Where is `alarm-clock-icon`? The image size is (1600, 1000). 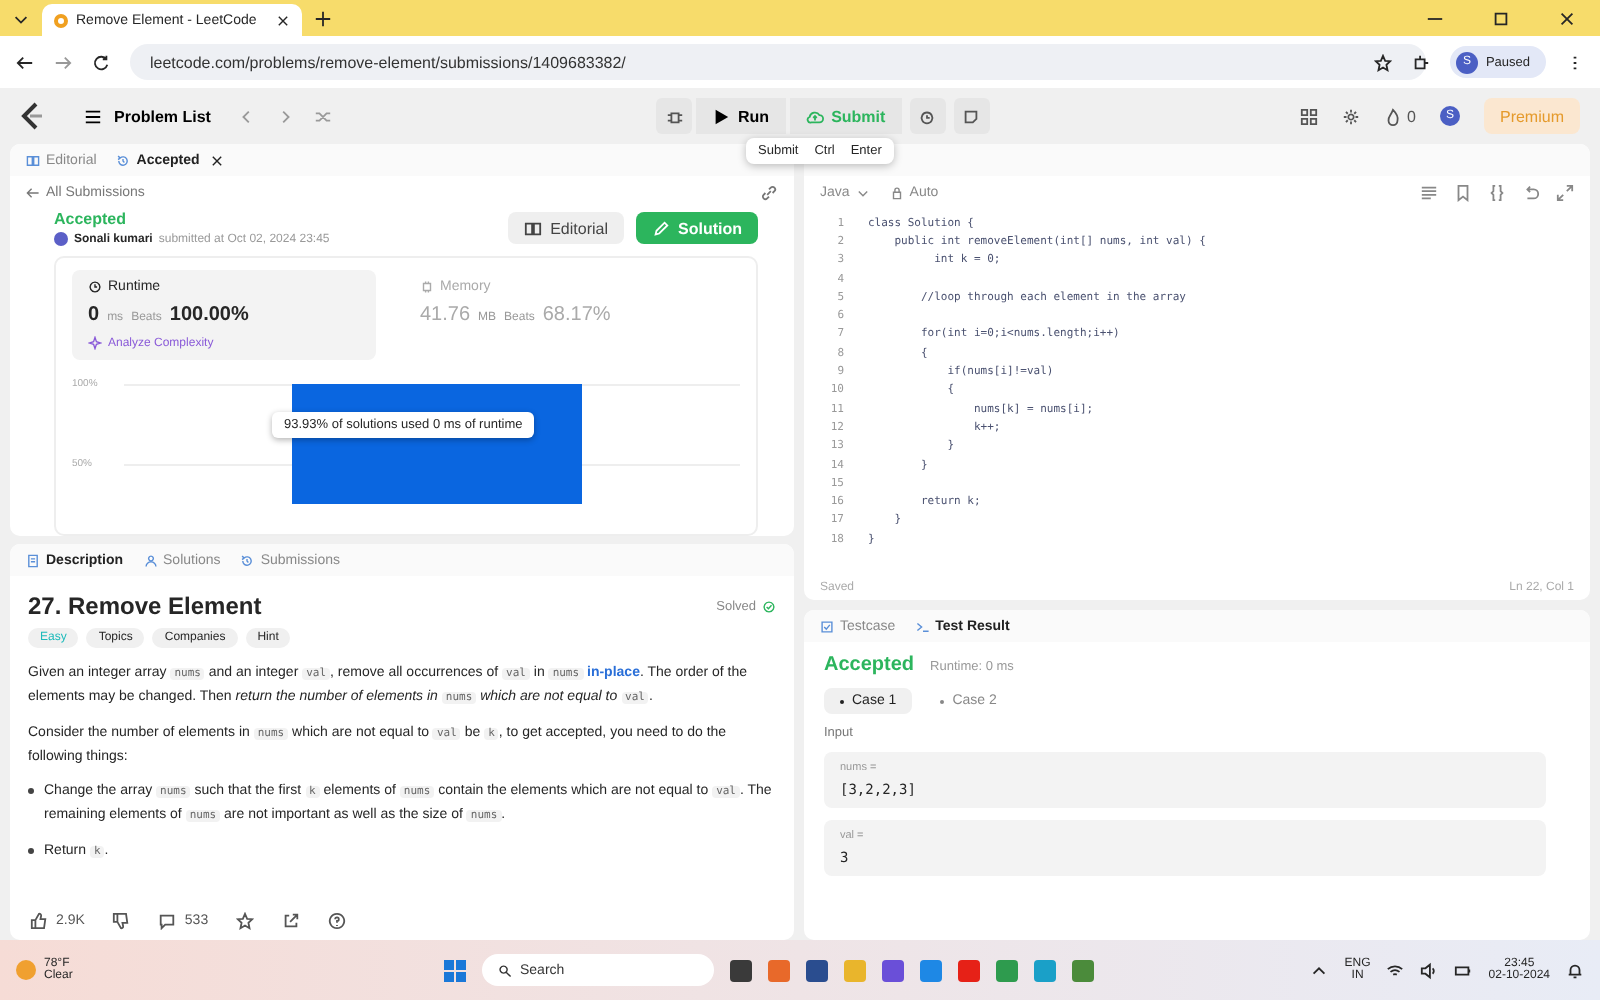
alarm-clock-icon is located at coordinates (927, 116).